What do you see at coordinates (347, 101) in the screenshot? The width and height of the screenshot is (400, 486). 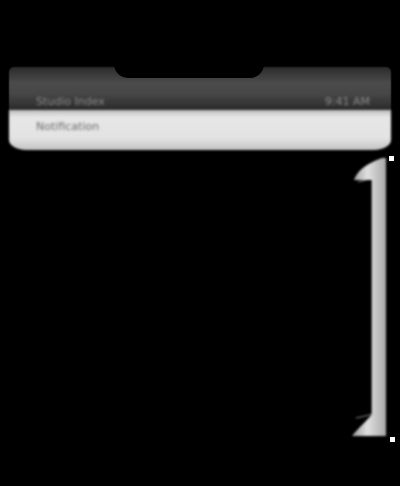 I see `status-right-text: 9:41 AM` at bounding box center [347, 101].